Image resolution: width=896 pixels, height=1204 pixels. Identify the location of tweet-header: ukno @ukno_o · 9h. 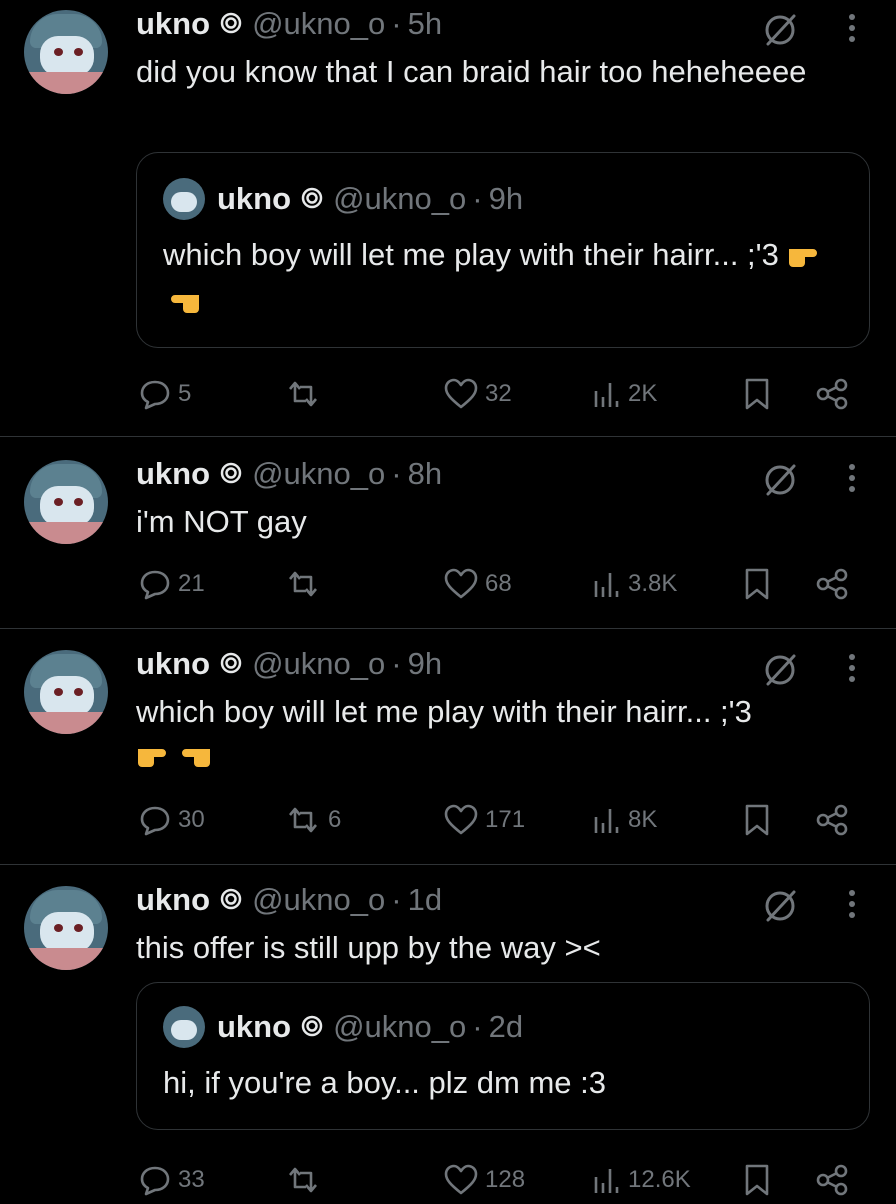
(289, 664).